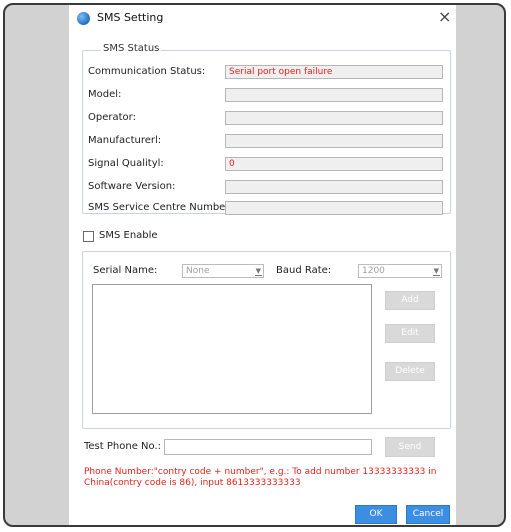  What do you see at coordinates (147, 71) in the screenshot?
I see `communication-status-label: Communication Status:` at bounding box center [147, 71].